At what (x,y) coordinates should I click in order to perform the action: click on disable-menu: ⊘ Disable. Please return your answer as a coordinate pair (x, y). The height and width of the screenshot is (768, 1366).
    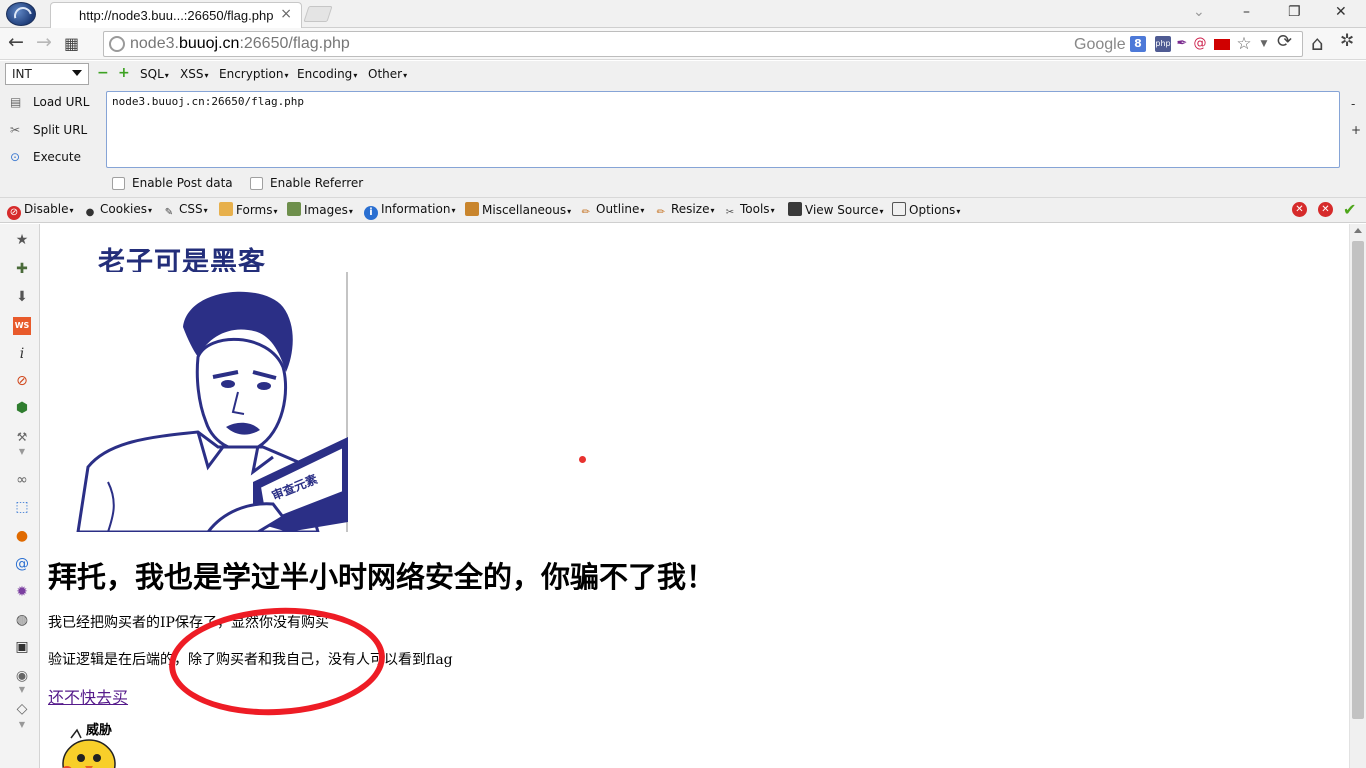
    Looking at the image, I should click on (40, 211).